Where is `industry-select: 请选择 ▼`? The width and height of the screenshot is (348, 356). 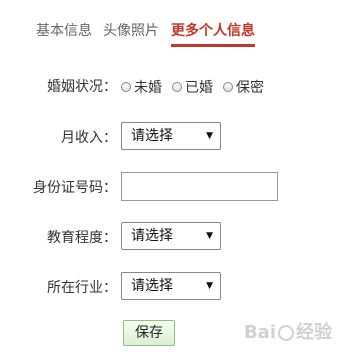 industry-select: 请选择 ▼ is located at coordinates (171, 286).